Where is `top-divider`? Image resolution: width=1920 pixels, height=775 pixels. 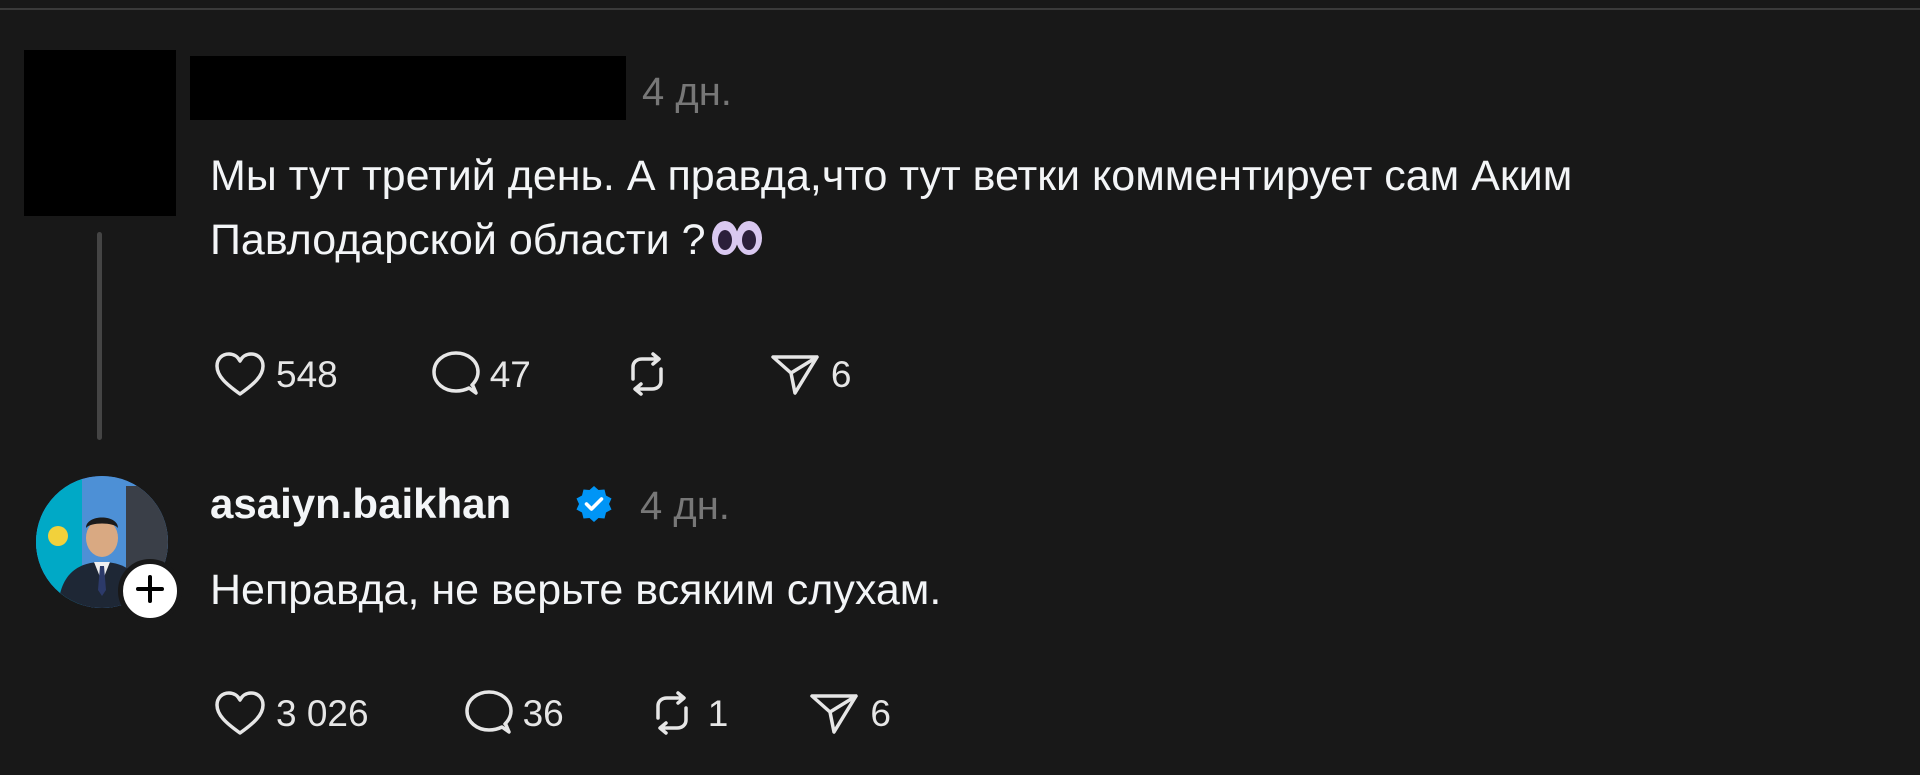
top-divider is located at coordinates (960, 9).